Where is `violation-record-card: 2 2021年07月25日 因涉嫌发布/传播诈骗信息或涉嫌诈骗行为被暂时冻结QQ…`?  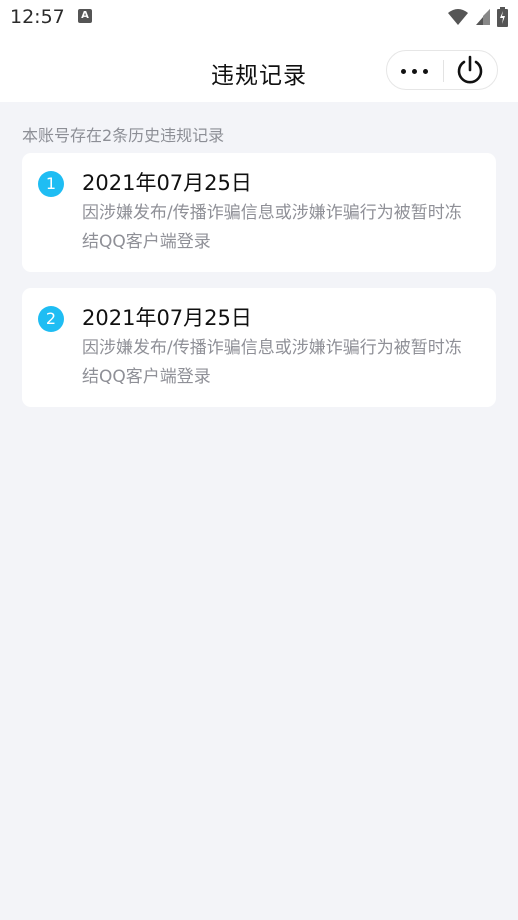 violation-record-card: 2 2021年07月25日 因涉嫌发布/传播诈骗信息或涉嫌诈骗行为被暂时冻结QQ… is located at coordinates (259, 347).